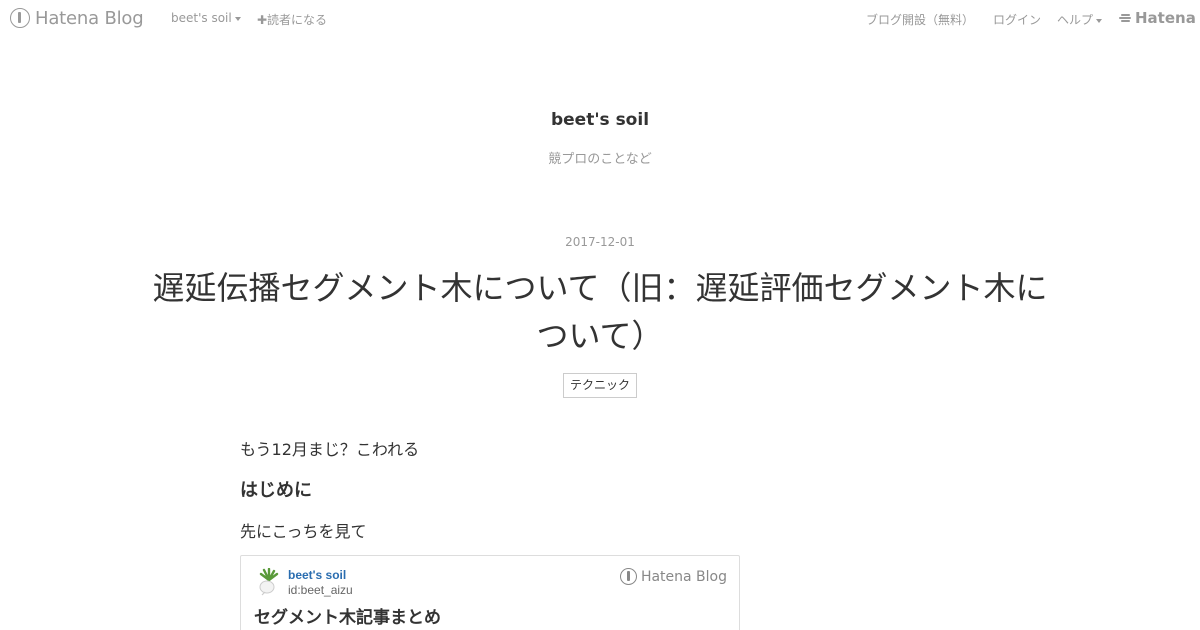 This screenshot has height=630, width=1200. I want to click on blog-menu-dropdown: beet's soil, so click(206, 18).